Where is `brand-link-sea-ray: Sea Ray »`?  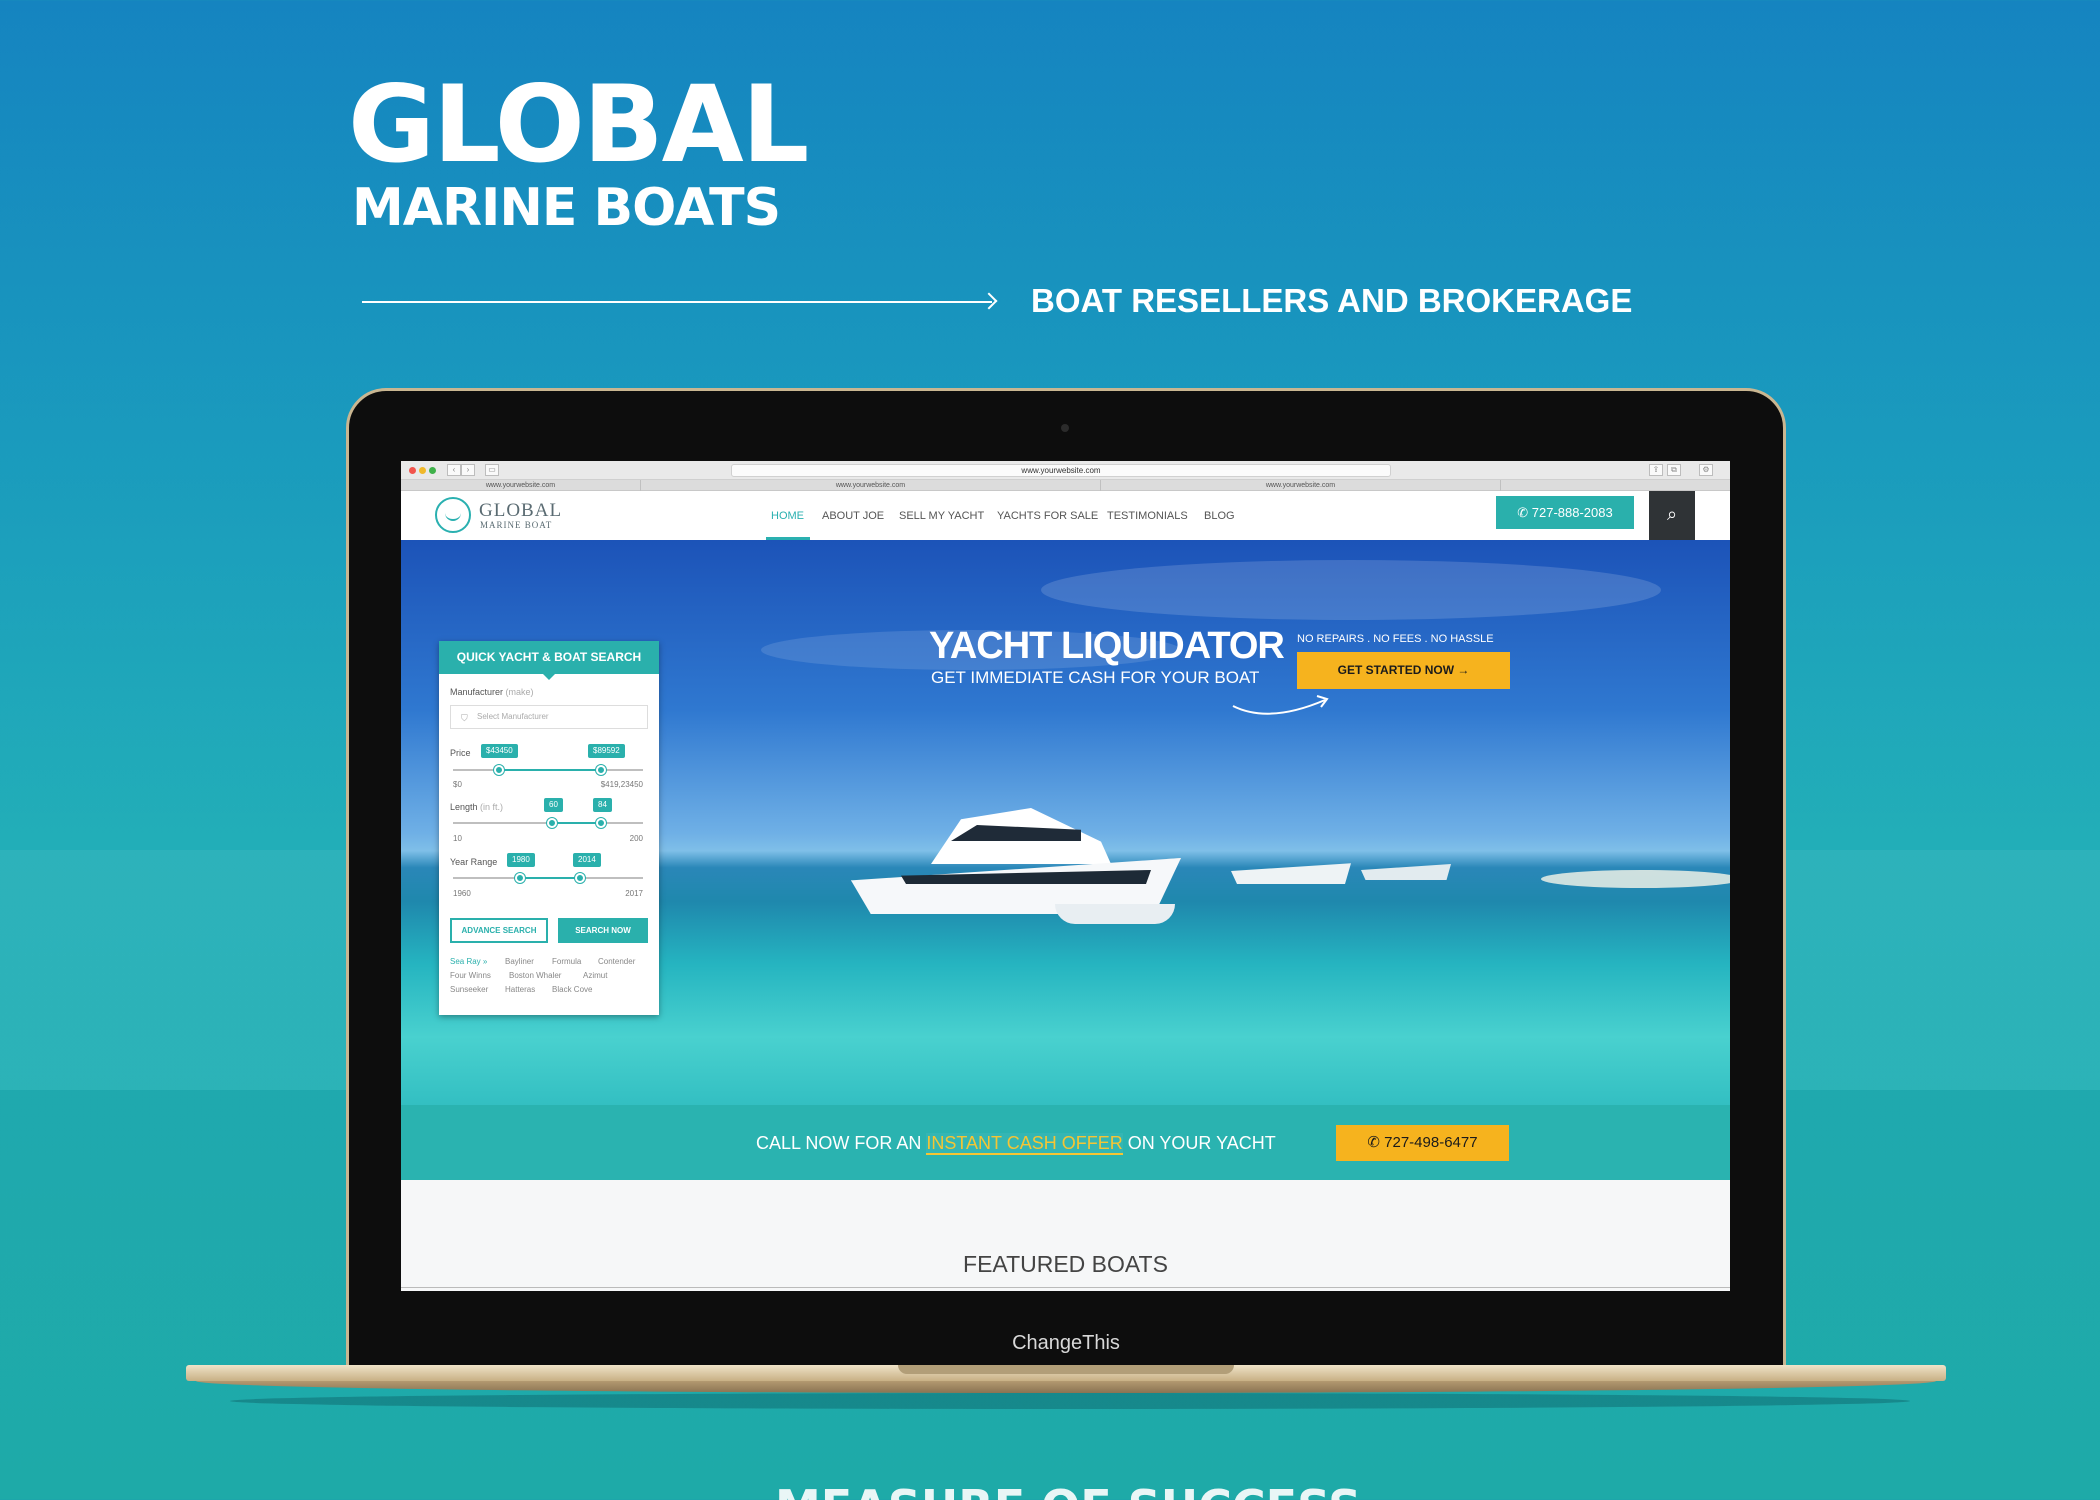 brand-link-sea-ray: Sea Ray » is located at coordinates (468, 961).